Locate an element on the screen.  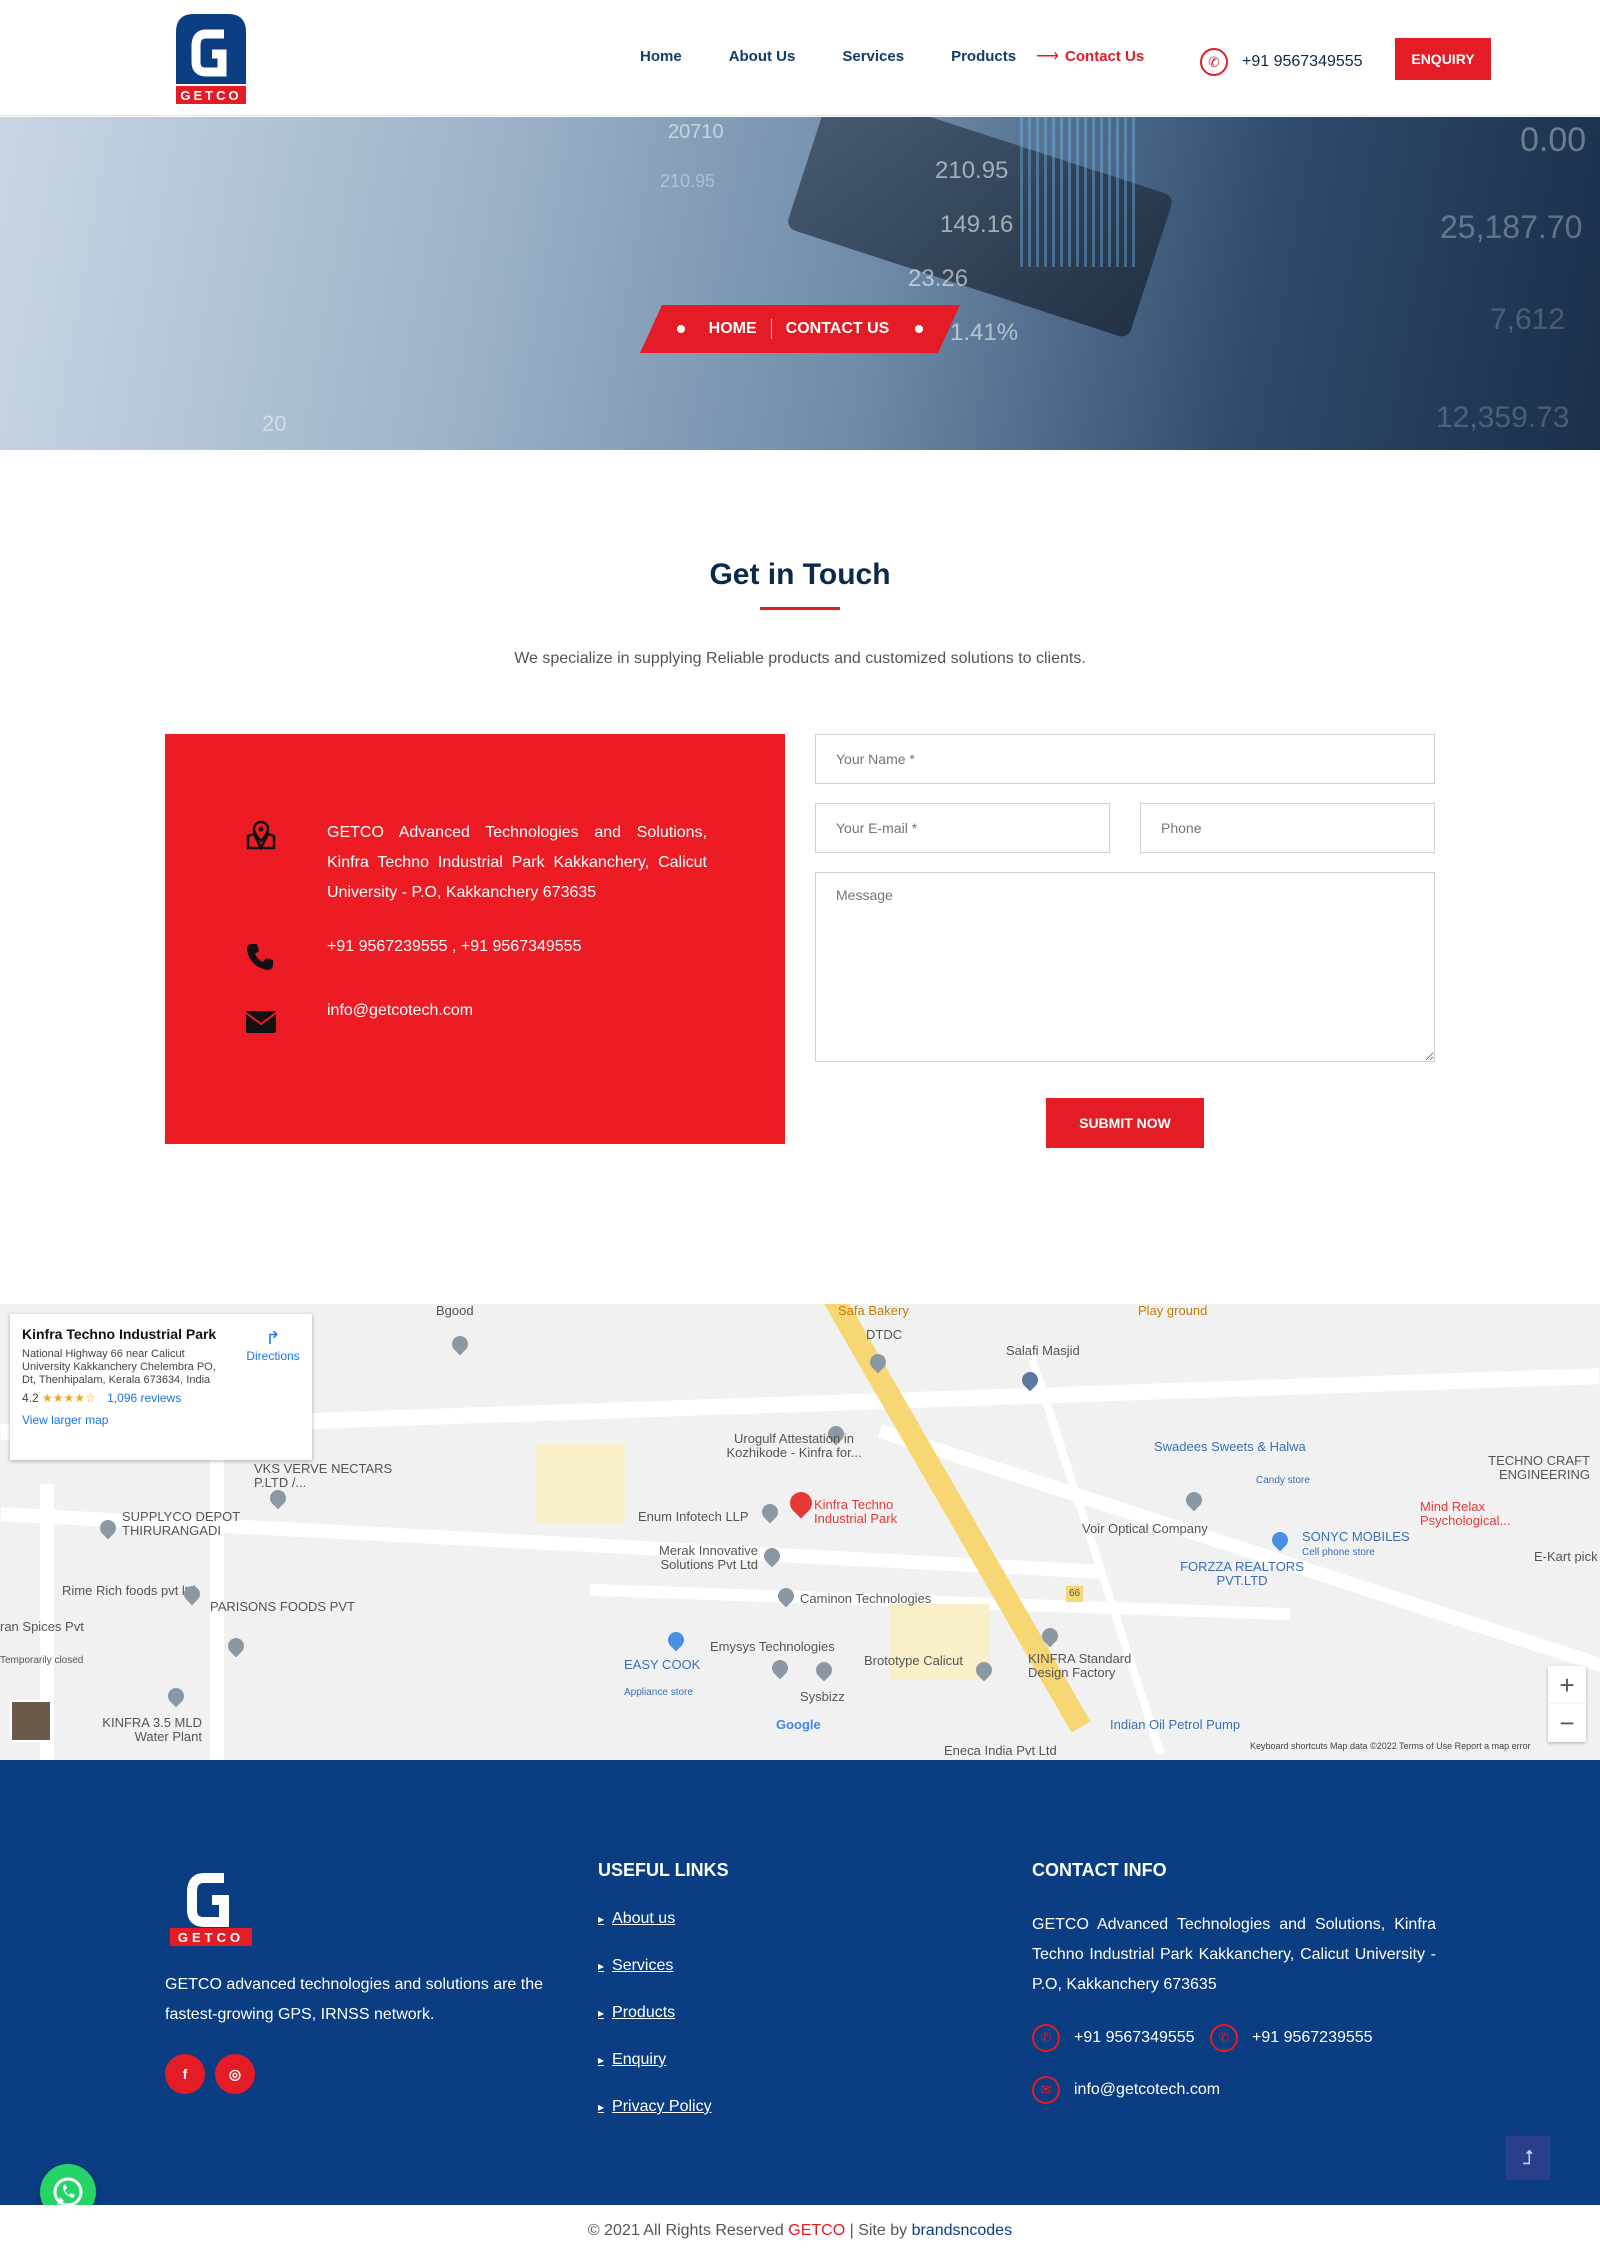
rating-stars-icon: ★★★★☆ is located at coordinates (69, 1398).